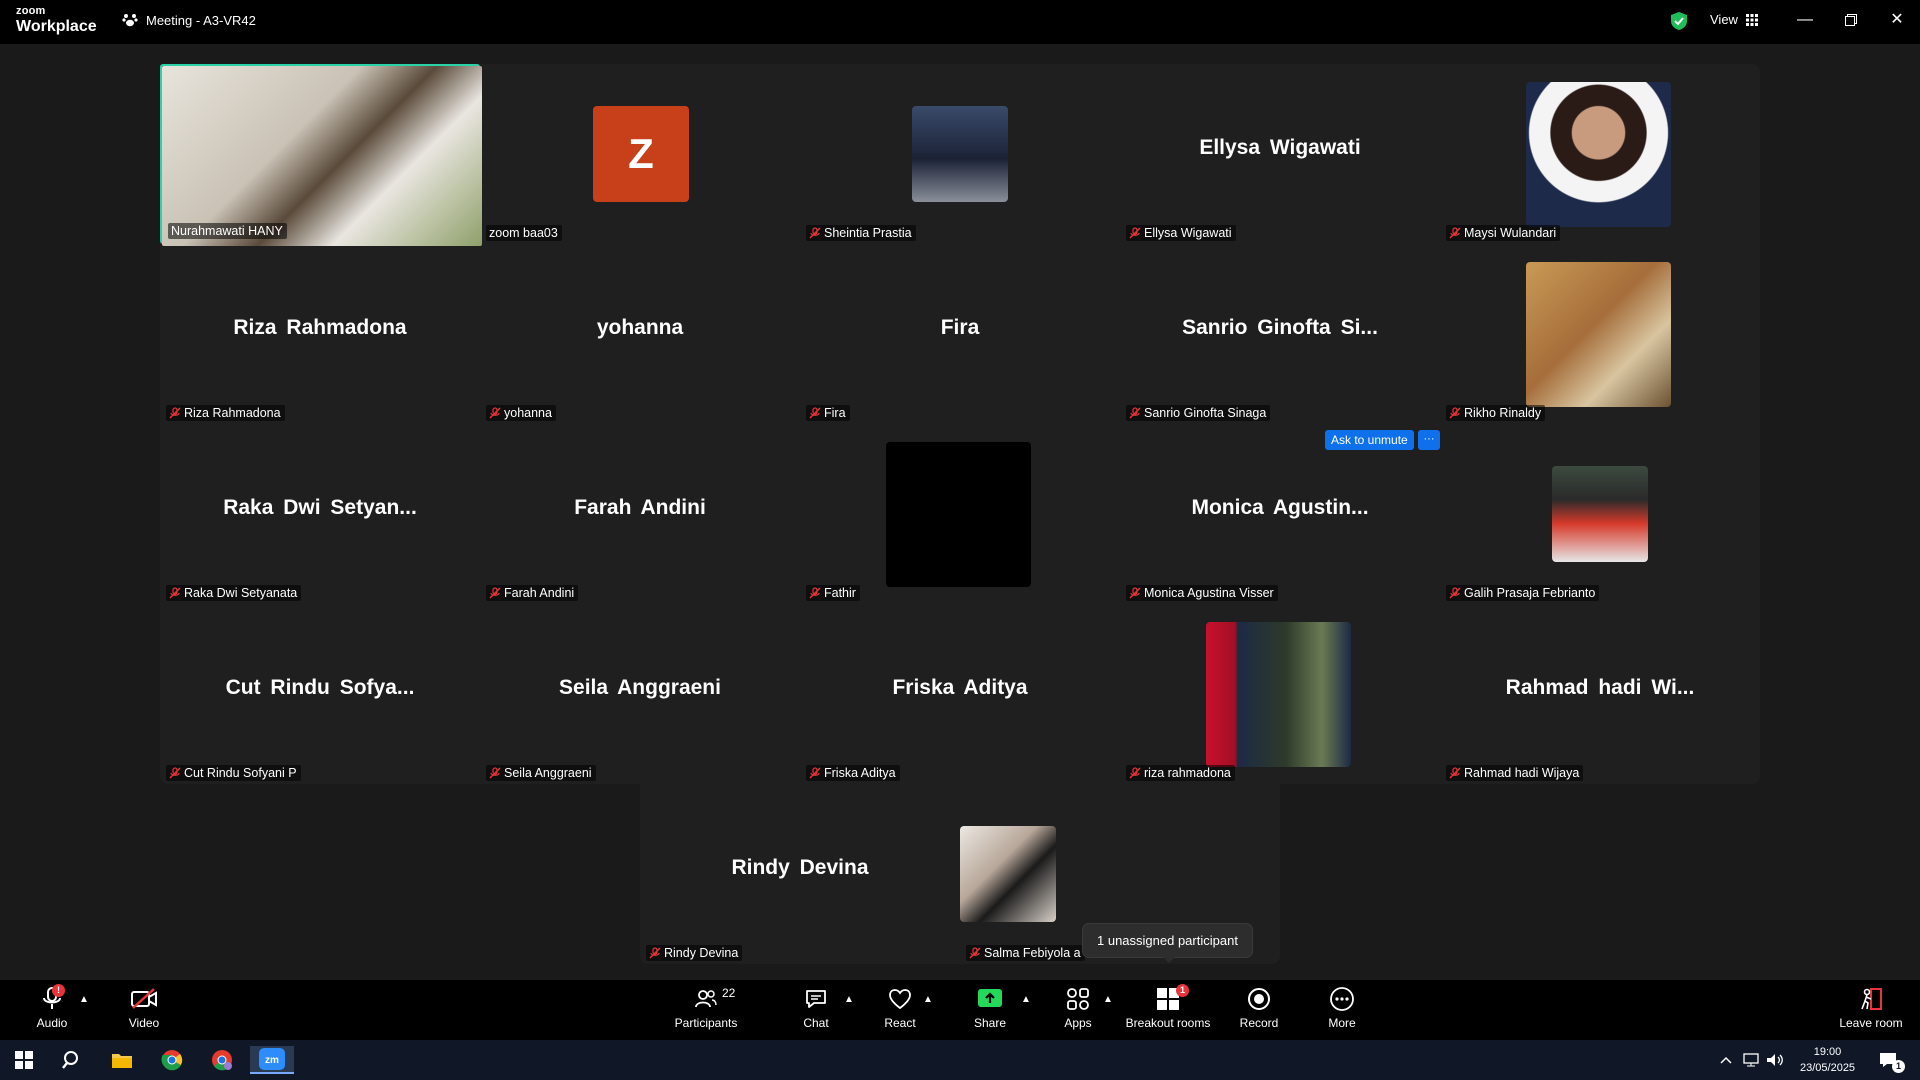  Describe the element at coordinates (849, 999) in the screenshot. I see `chat-options-caret: ▲` at that location.